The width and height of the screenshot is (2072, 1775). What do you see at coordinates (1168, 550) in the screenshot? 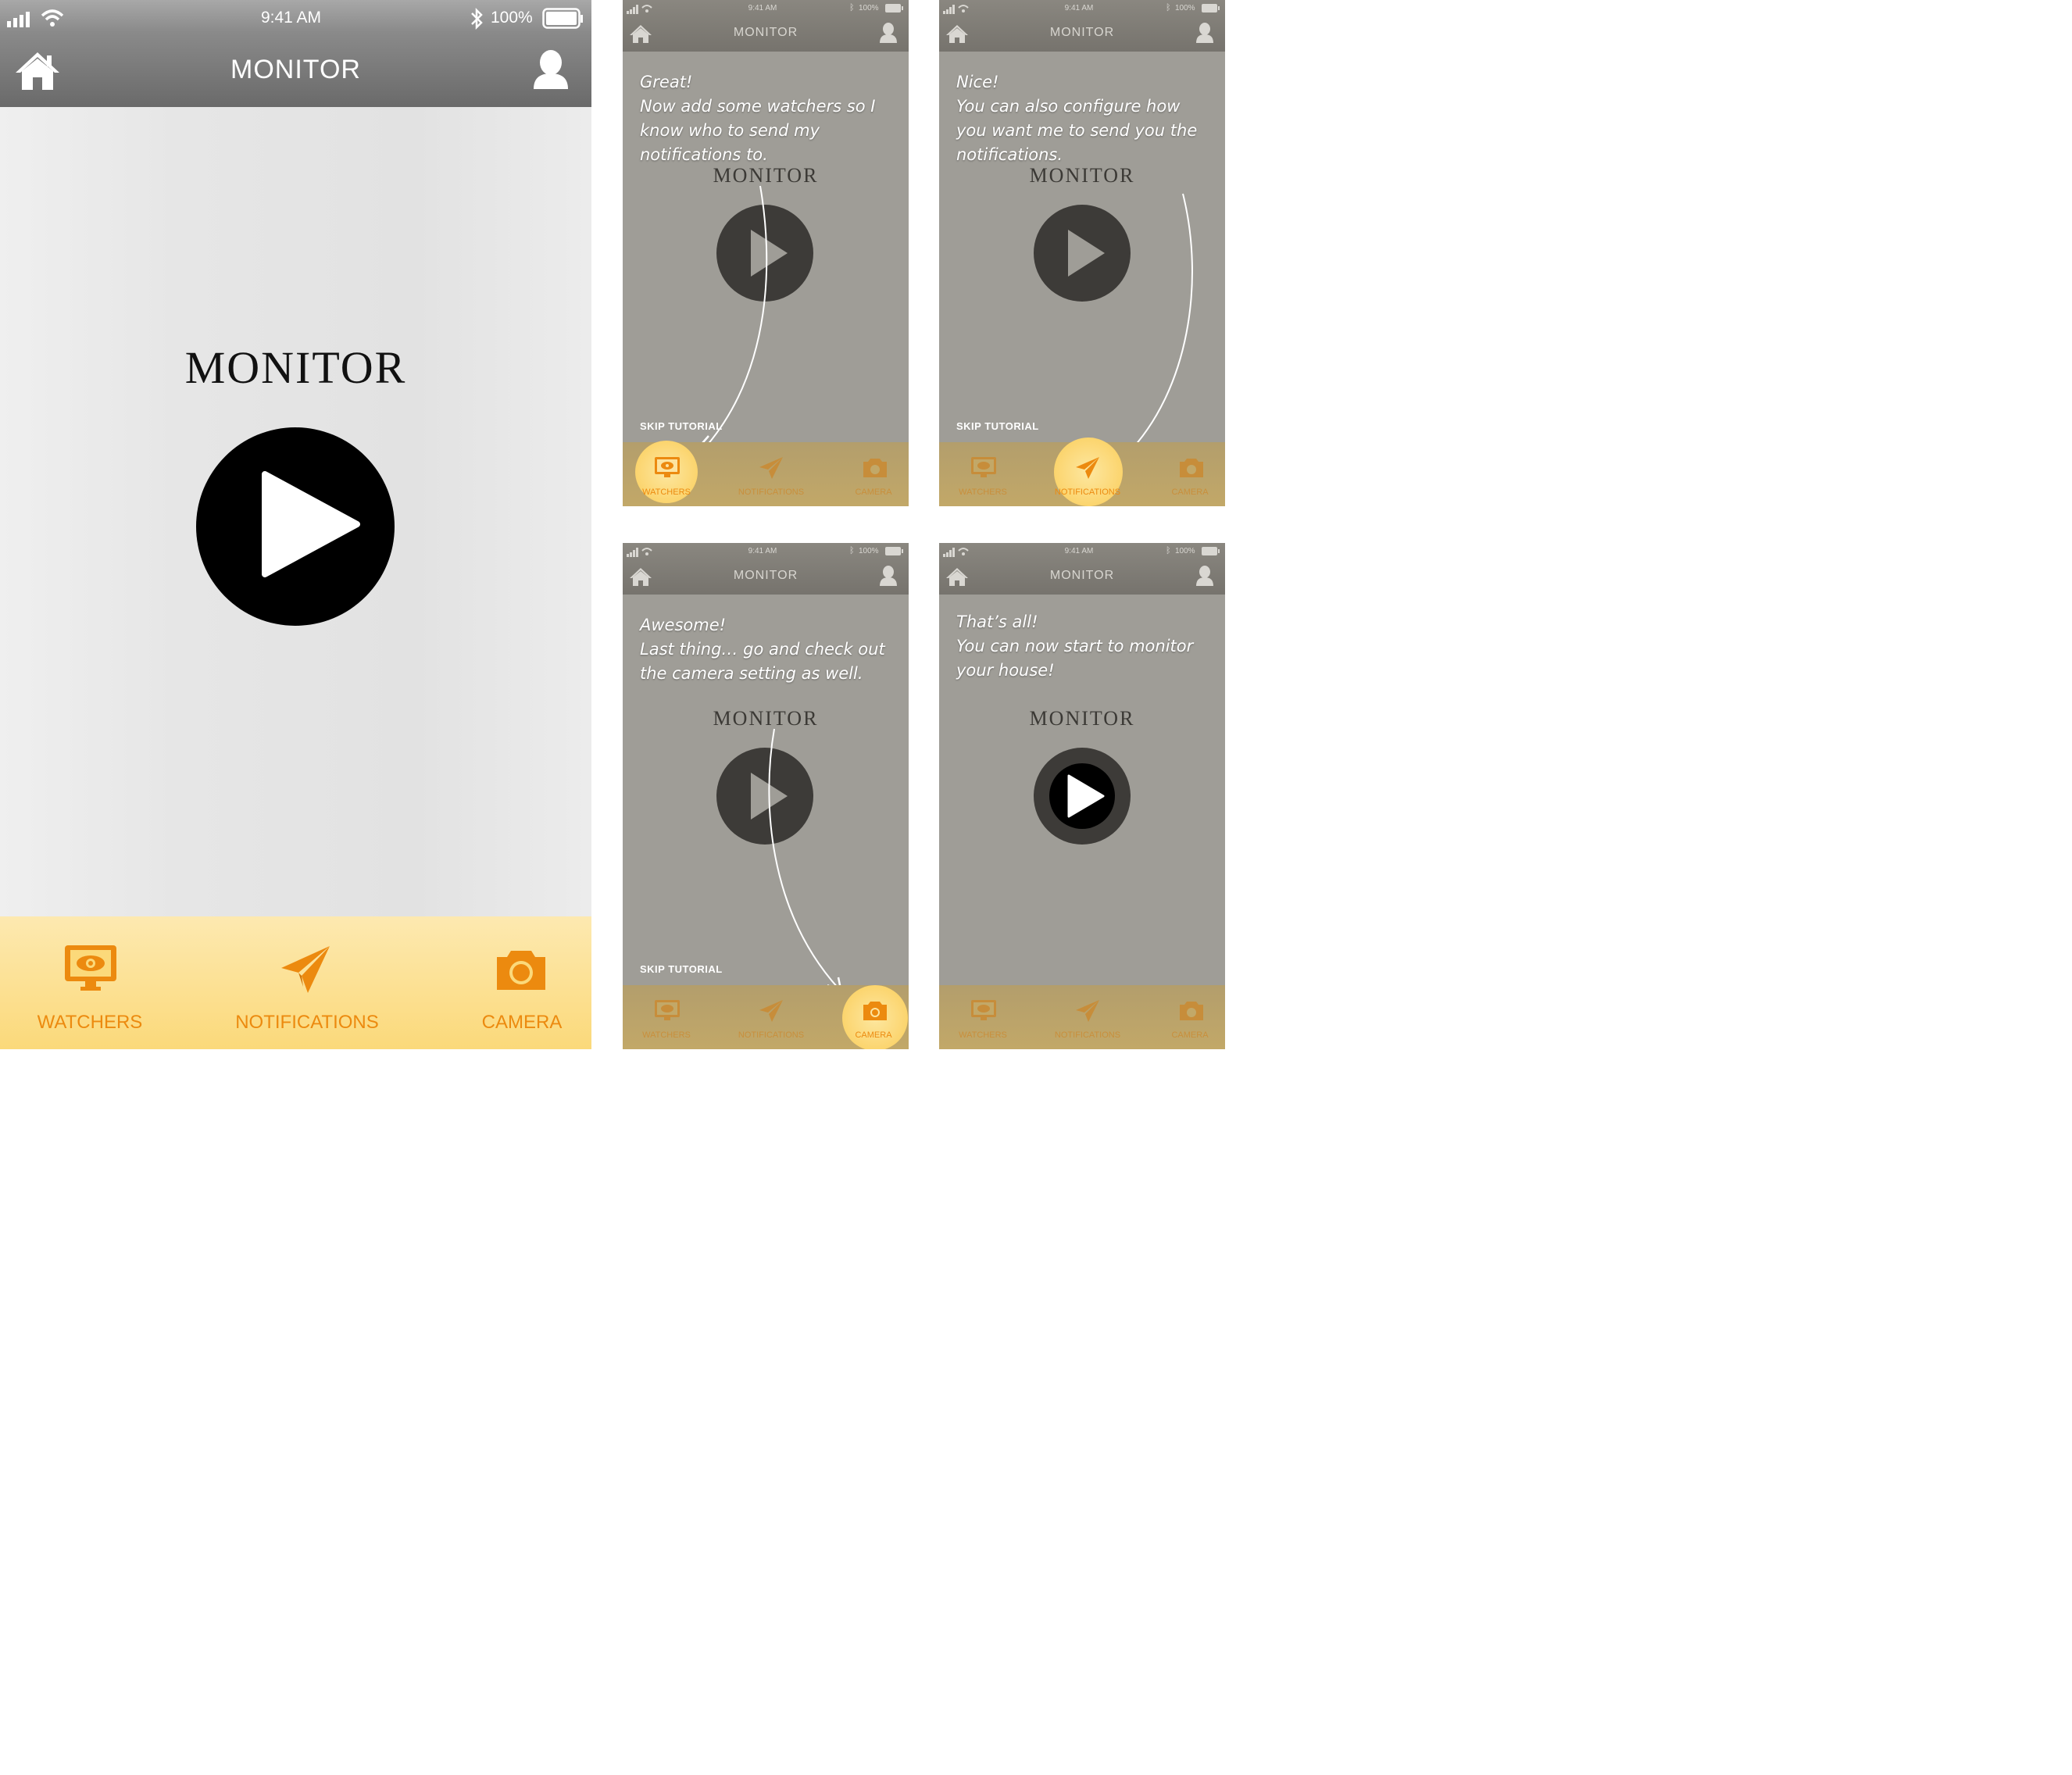
I see `bluetooth-icon: ᛒ` at bounding box center [1168, 550].